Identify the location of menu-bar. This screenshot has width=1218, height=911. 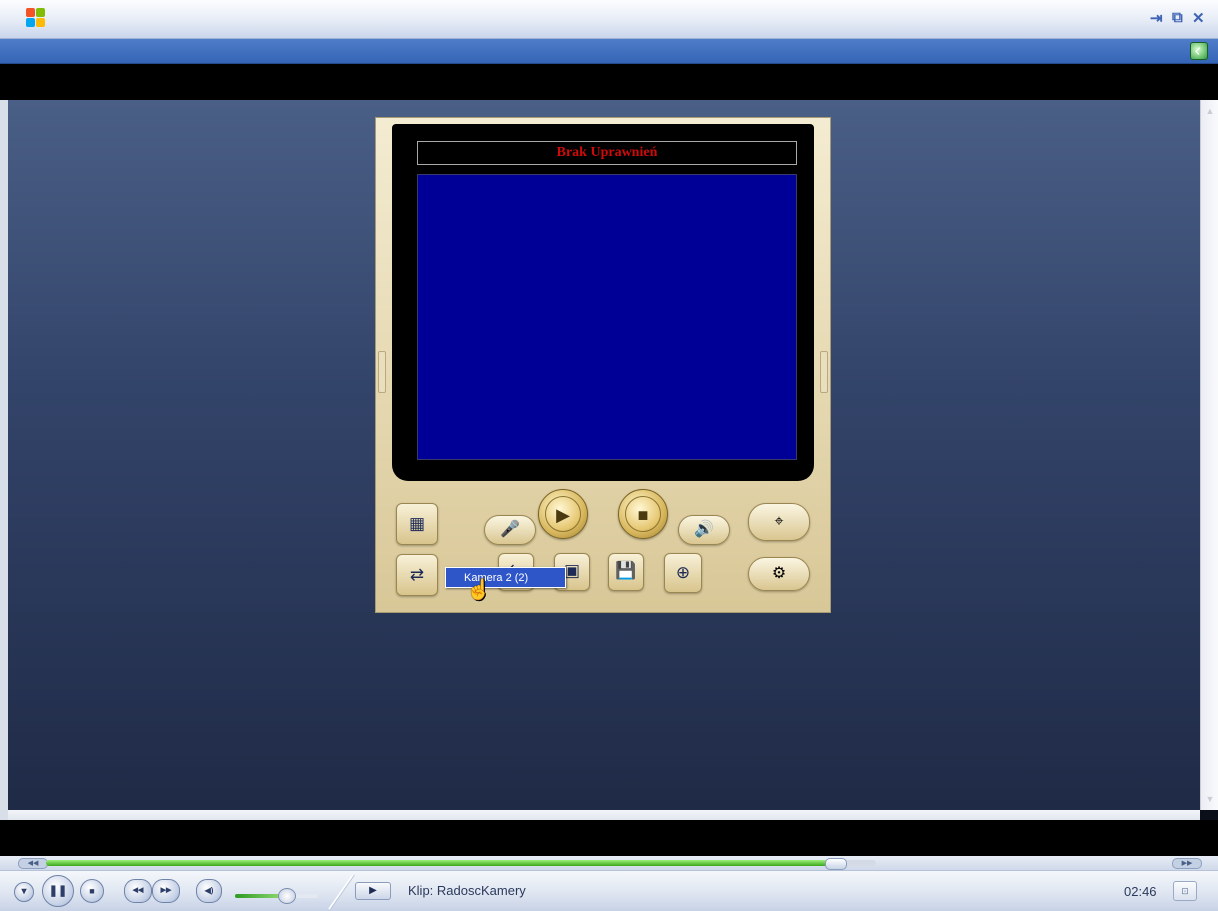
(609, 51).